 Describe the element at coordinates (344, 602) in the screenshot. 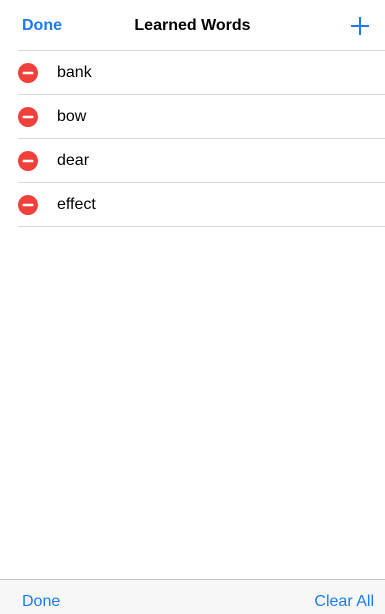

I see `clear-all-button: Clear All` at that location.